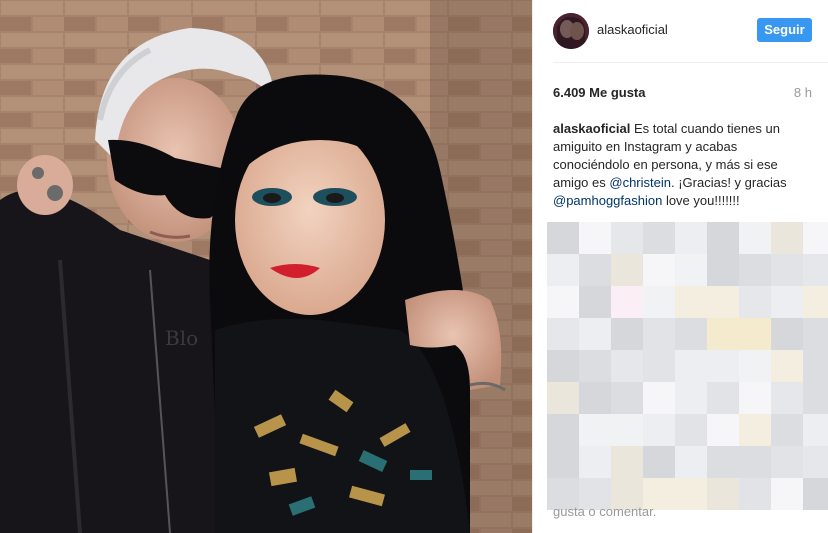  I want to click on avatar, so click(571, 31).